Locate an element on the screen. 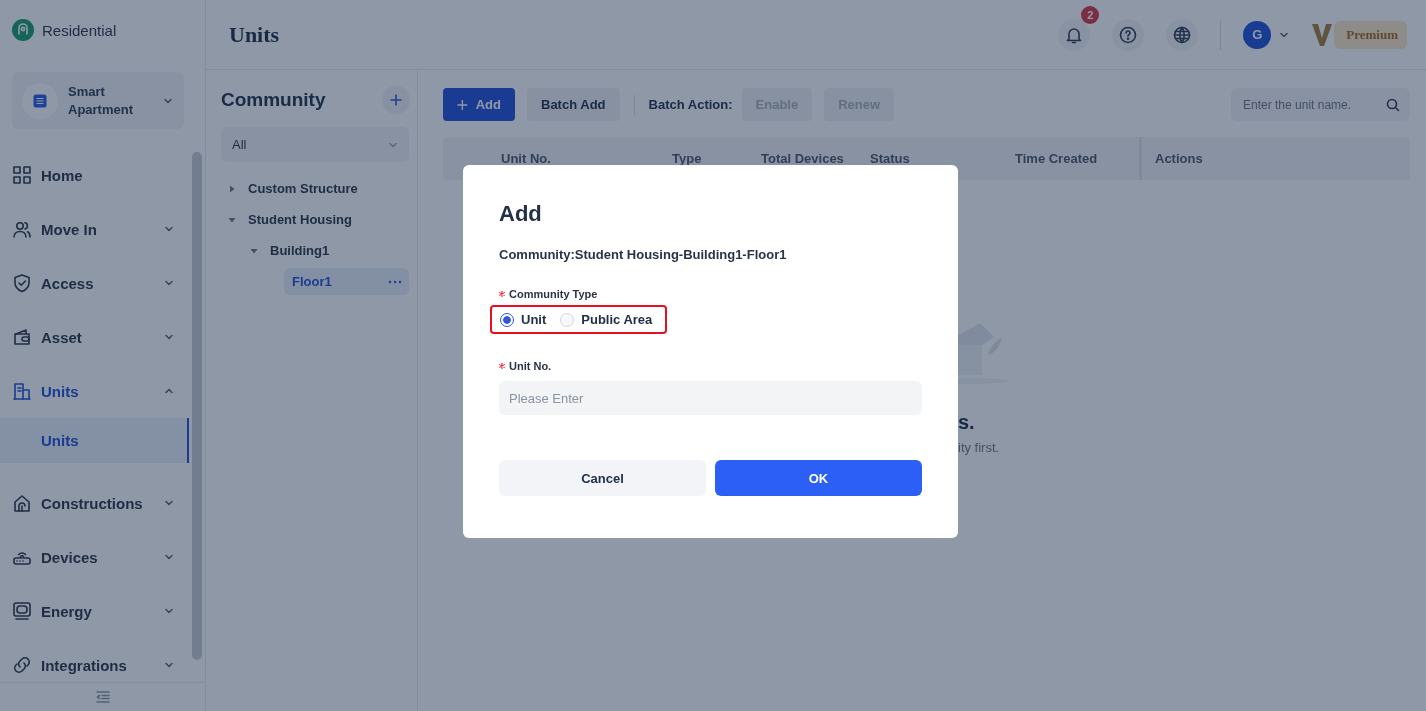 This screenshot has height=711, width=1426. column-header: Actions is located at coordinates (1274, 158).